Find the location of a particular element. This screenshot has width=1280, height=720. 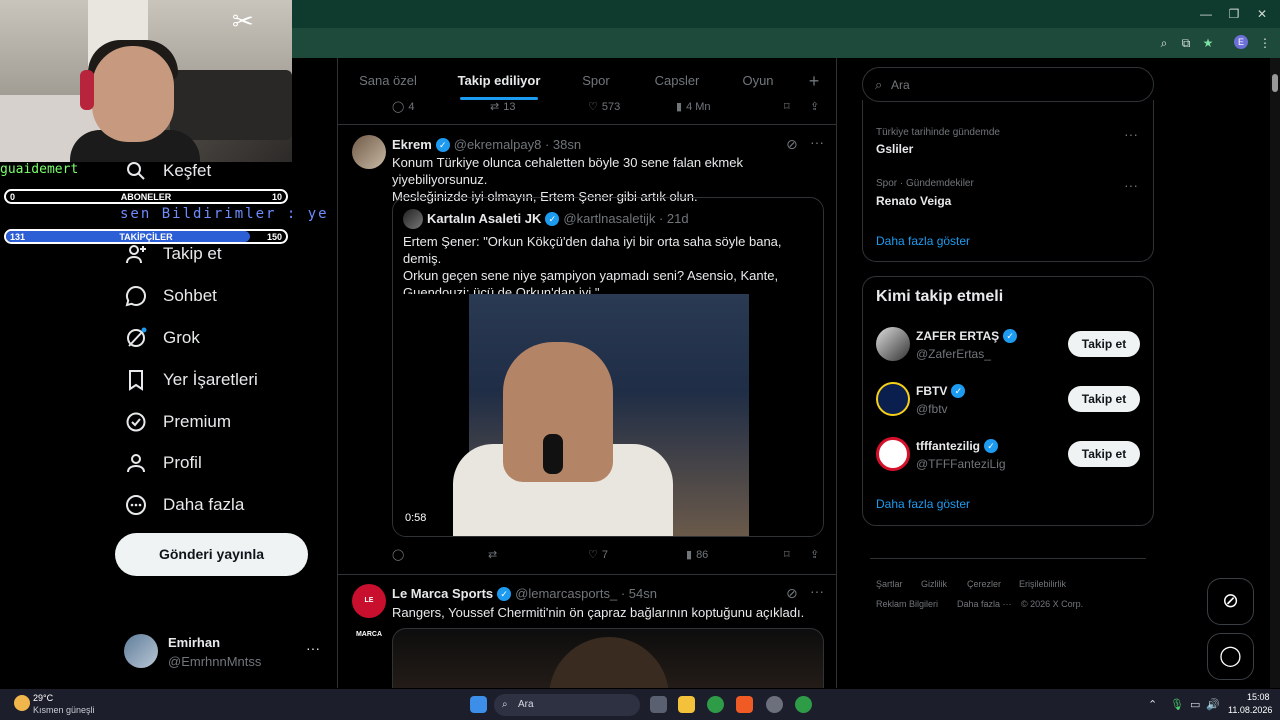

grok-icon: ⊘ is located at coordinates (1230, 601).